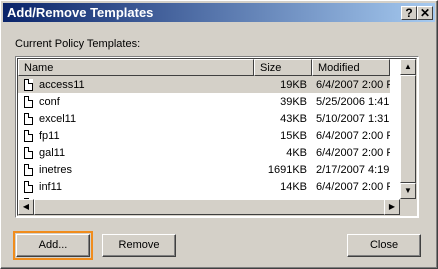  What do you see at coordinates (293, 118) in the screenshot?
I see `file-size: 43KB` at bounding box center [293, 118].